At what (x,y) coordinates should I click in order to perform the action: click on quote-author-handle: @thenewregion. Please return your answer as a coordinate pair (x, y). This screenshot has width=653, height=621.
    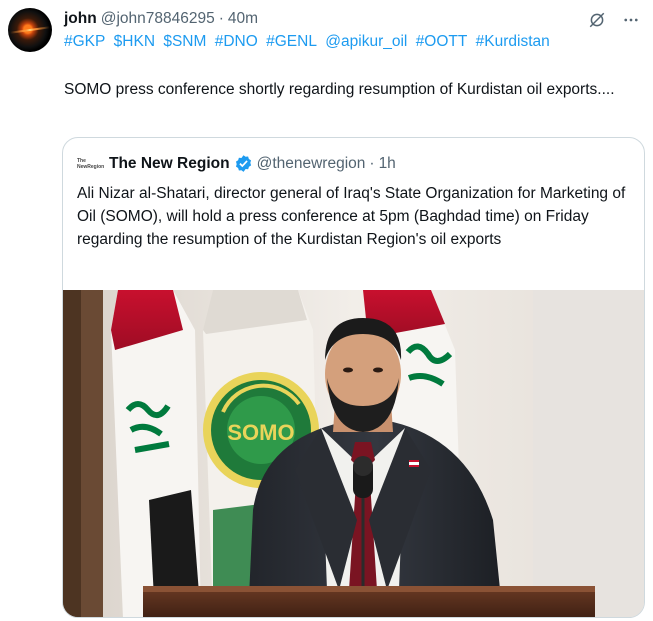
    Looking at the image, I should click on (311, 164).